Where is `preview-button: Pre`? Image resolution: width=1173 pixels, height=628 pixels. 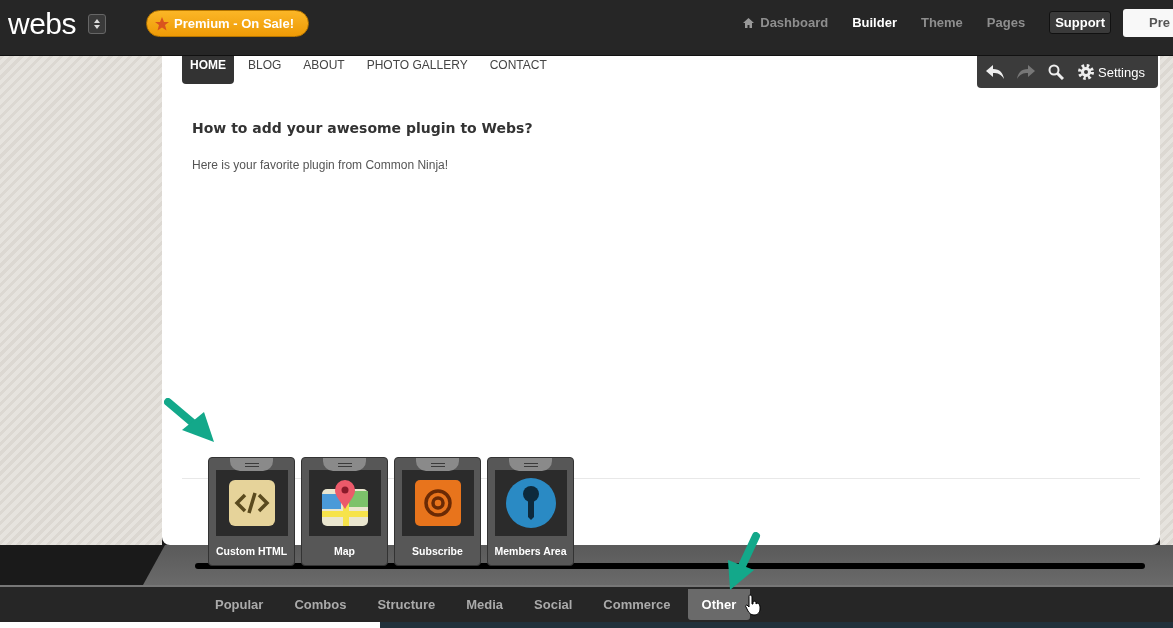 preview-button: Pre is located at coordinates (1148, 22).